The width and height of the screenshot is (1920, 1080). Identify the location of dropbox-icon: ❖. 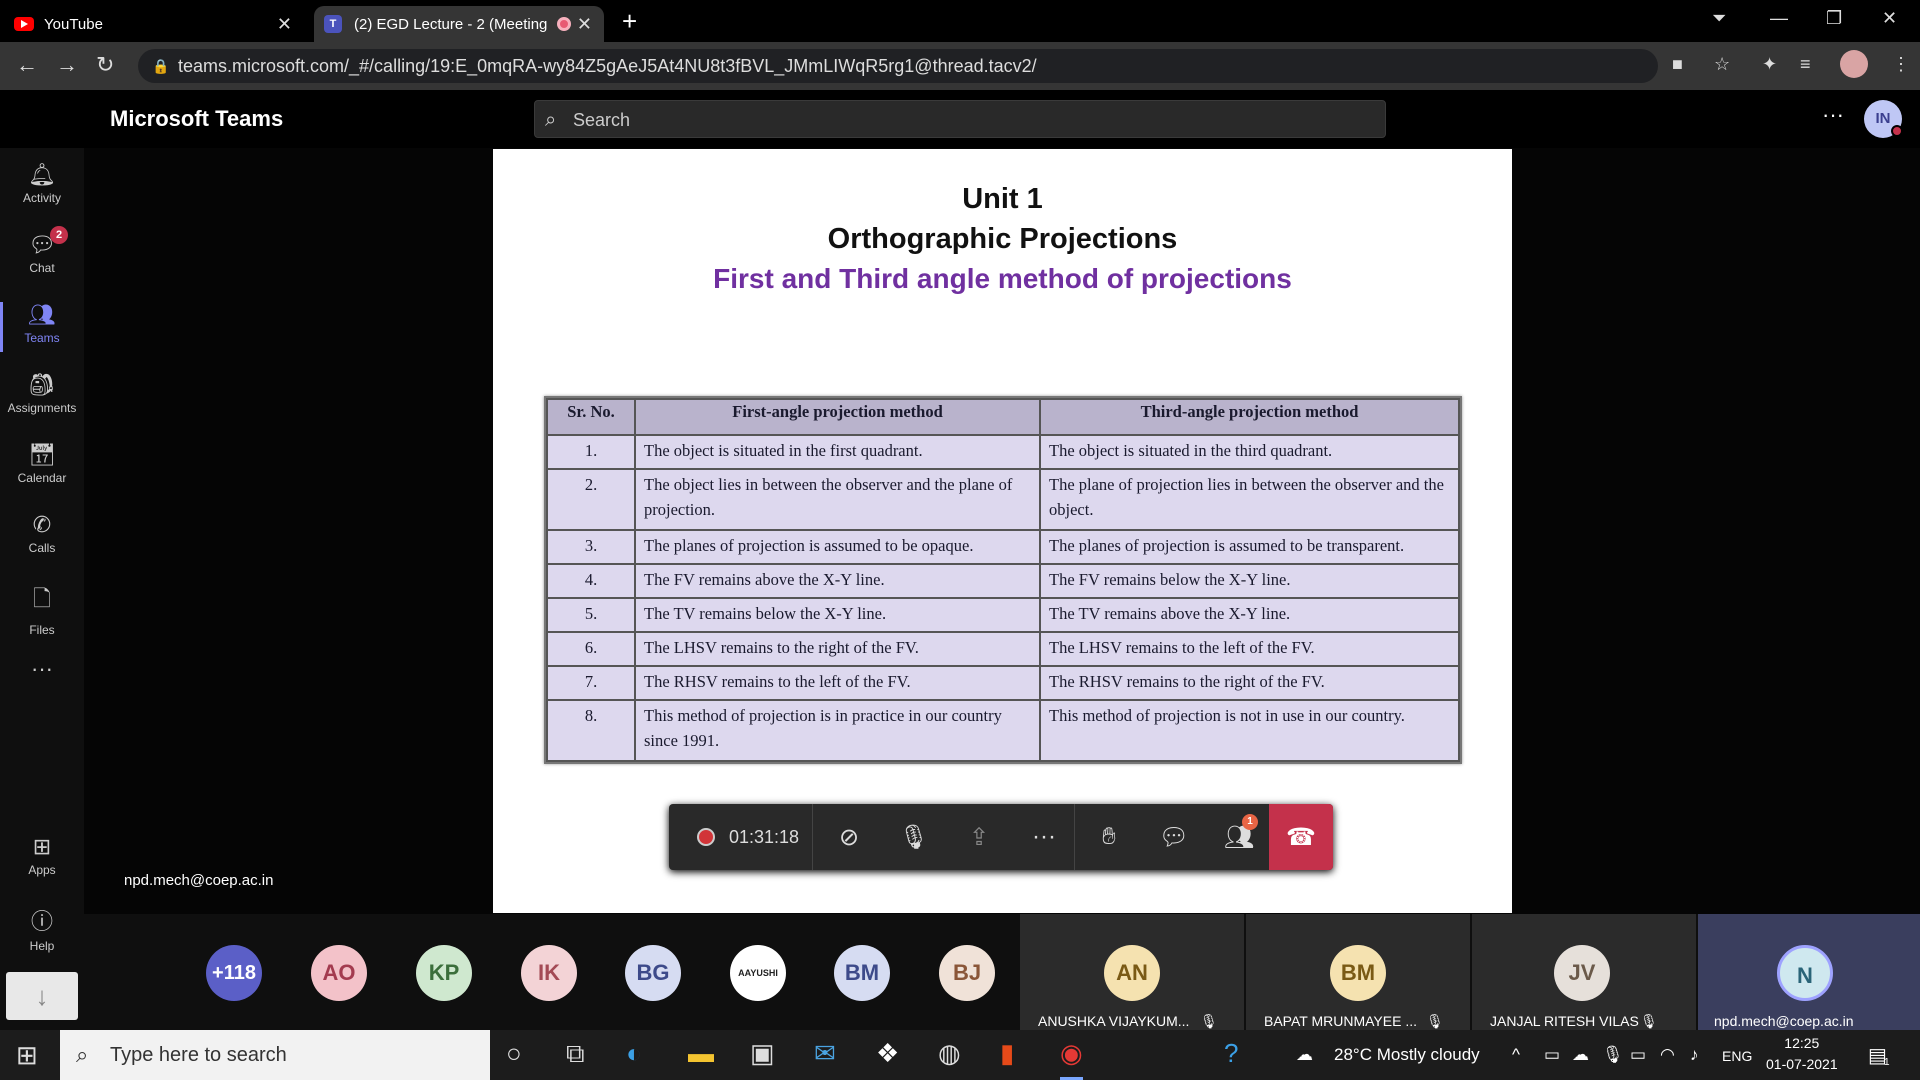
(887, 1053).